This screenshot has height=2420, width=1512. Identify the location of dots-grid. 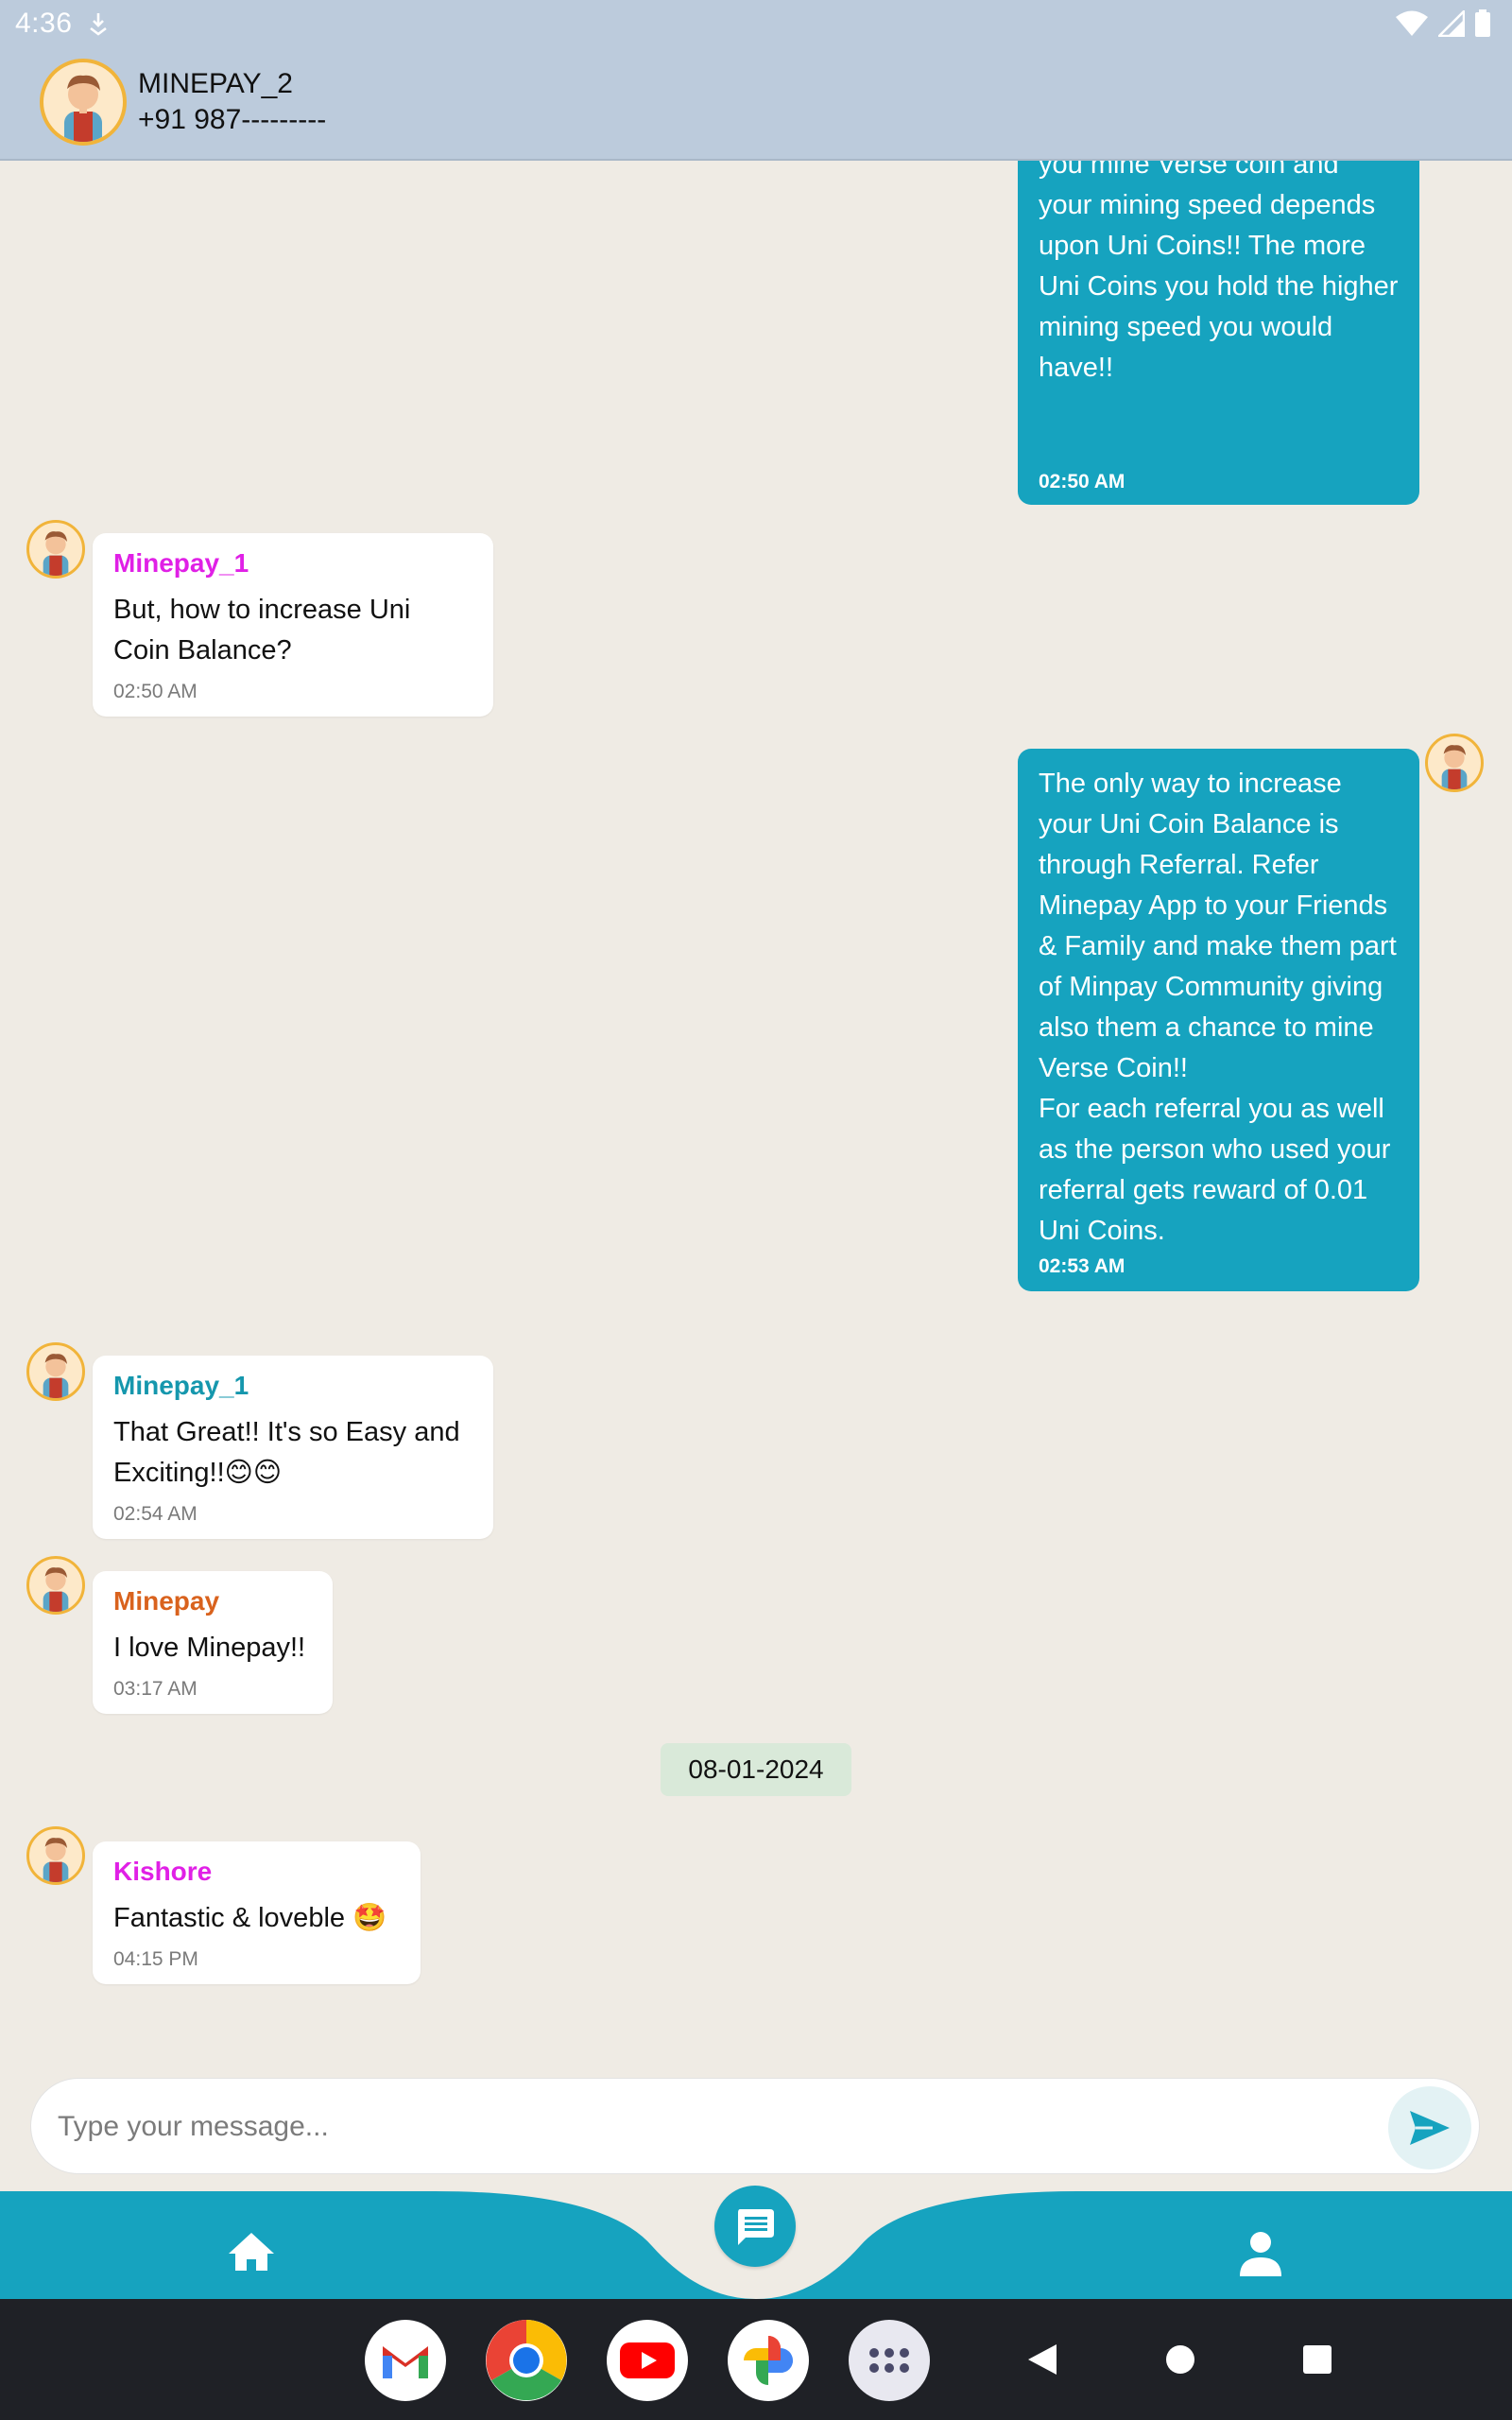
(889, 2360).